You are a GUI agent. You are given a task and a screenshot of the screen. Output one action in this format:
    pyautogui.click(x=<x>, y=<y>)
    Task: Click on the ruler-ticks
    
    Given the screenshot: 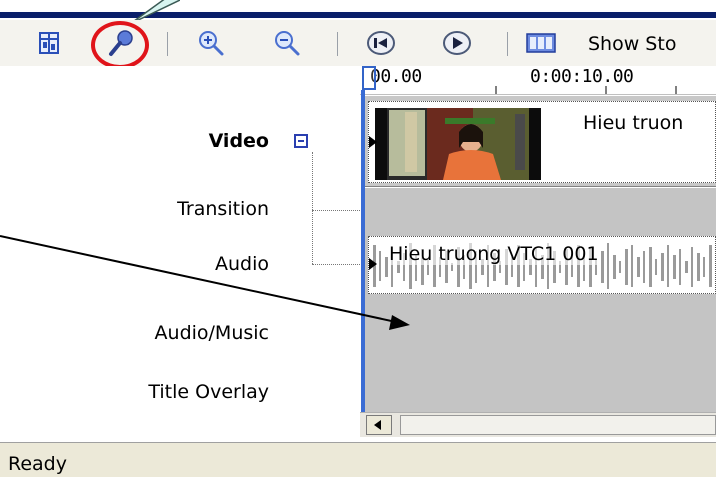 What is the action you would take?
    pyautogui.click(x=586, y=90)
    